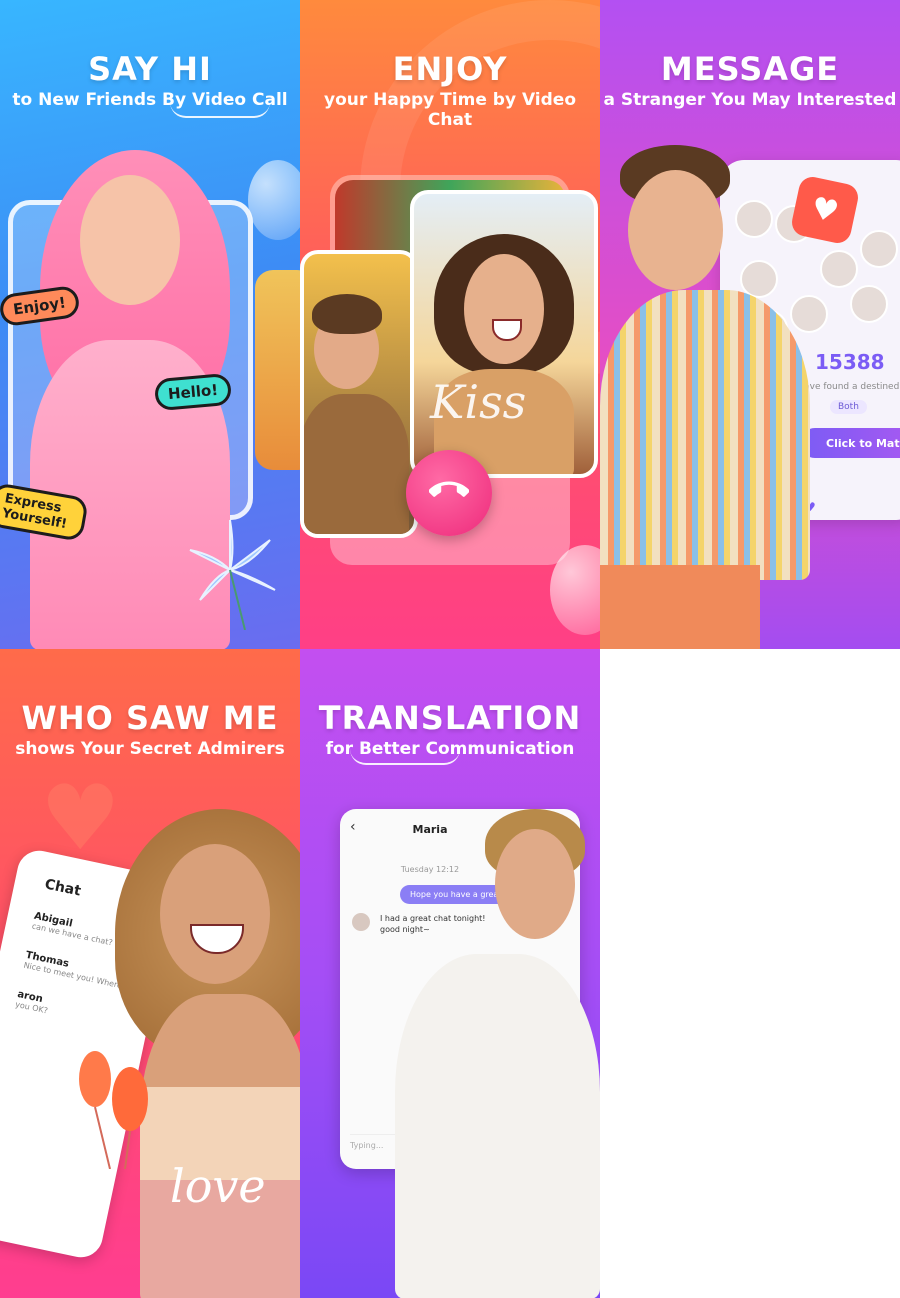 This screenshot has height=1298, width=900. I want to click on panel-title: MESSAGE, so click(750, 69).